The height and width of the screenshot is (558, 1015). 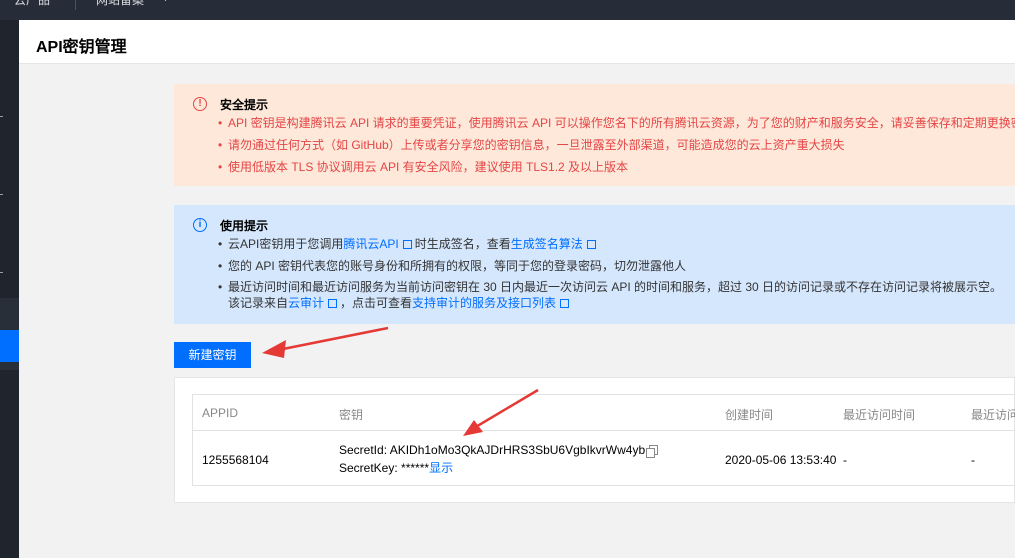 What do you see at coordinates (75, 5) in the screenshot?
I see `top-nav-divider` at bounding box center [75, 5].